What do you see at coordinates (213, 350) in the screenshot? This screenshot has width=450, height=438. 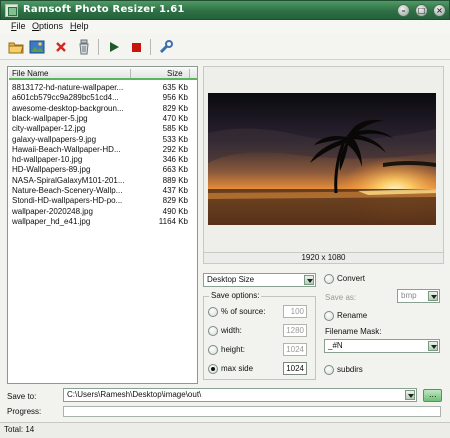 I see `height-radio` at bounding box center [213, 350].